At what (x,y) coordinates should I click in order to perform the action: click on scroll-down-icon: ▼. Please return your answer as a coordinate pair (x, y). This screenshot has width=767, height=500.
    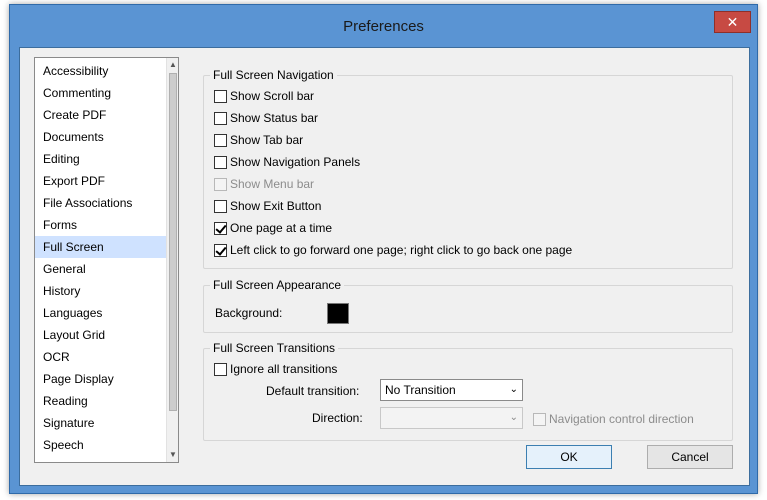
    Looking at the image, I should click on (172, 455).